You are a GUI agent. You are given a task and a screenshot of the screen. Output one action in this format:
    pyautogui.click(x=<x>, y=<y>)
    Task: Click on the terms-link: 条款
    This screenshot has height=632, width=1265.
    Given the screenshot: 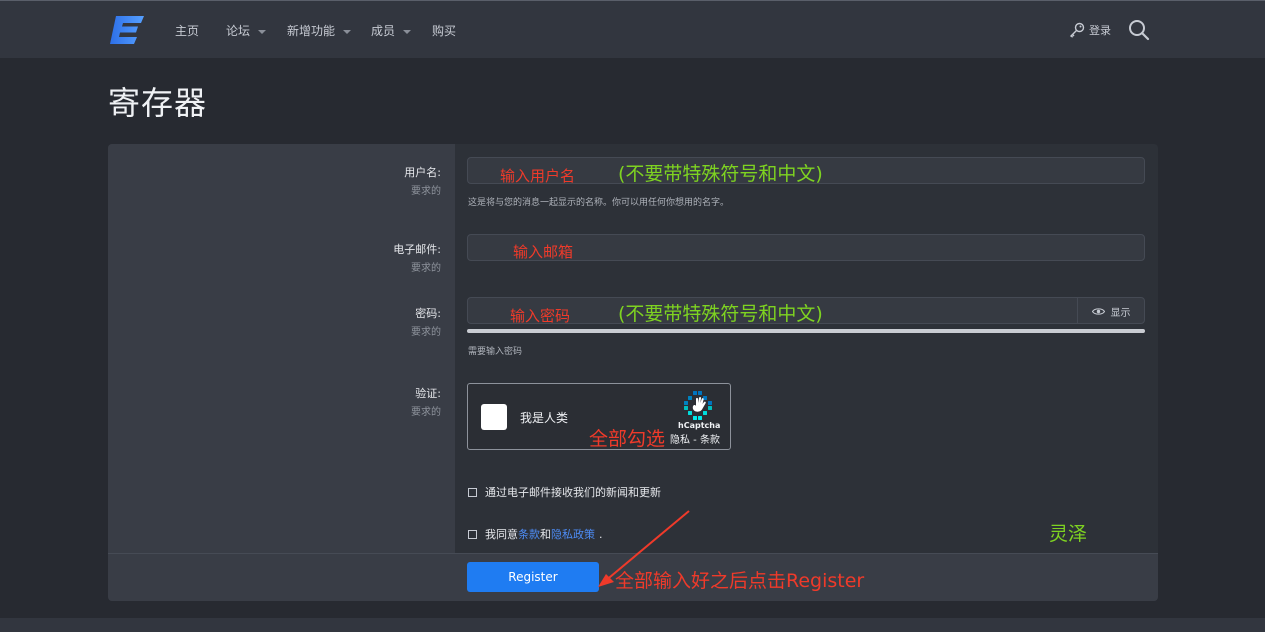 What is the action you would take?
    pyautogui.click(x=529, y=534)
    